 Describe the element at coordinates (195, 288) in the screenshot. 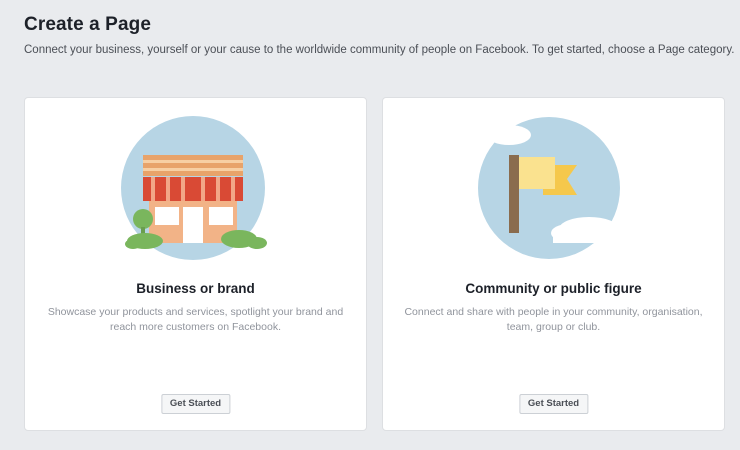

I see `card-title: Business or brand` at that location.